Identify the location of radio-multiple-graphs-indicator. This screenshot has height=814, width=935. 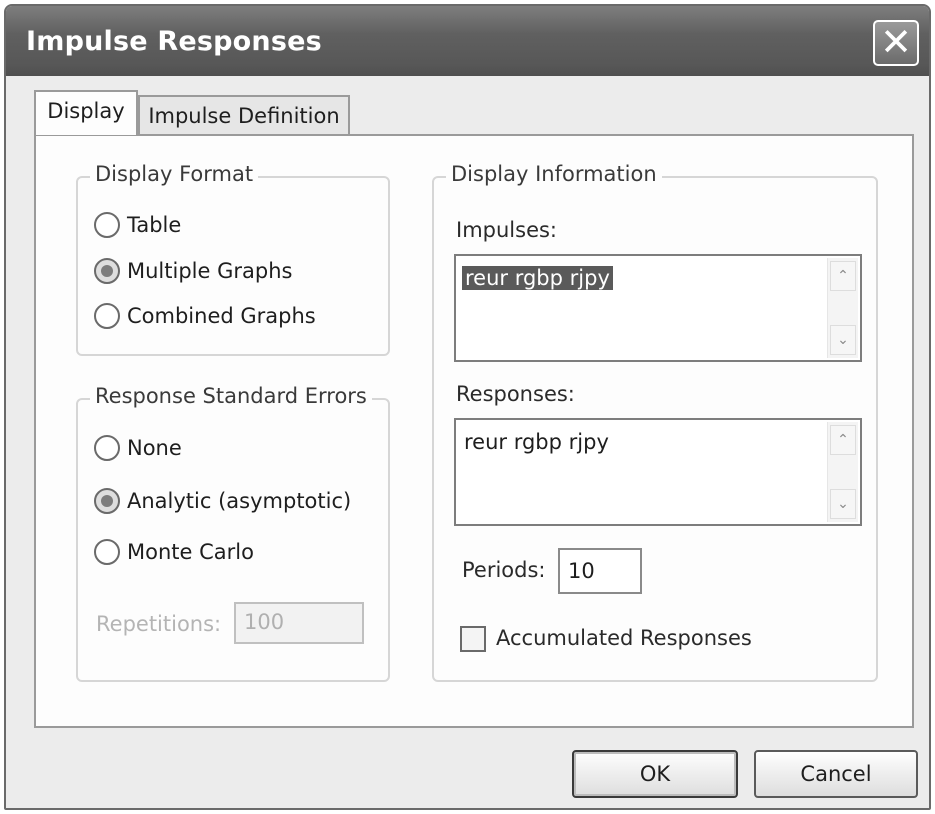
(107, 271).